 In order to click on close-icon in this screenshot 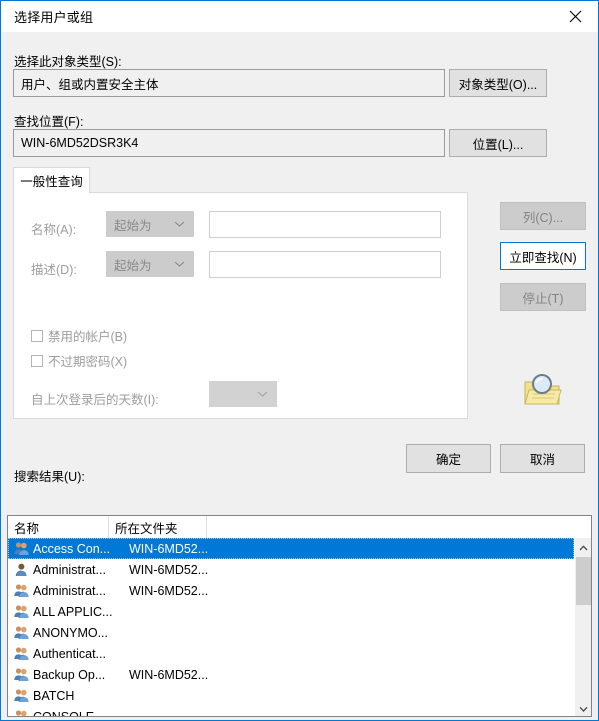, I will do `click(575, 16)`.